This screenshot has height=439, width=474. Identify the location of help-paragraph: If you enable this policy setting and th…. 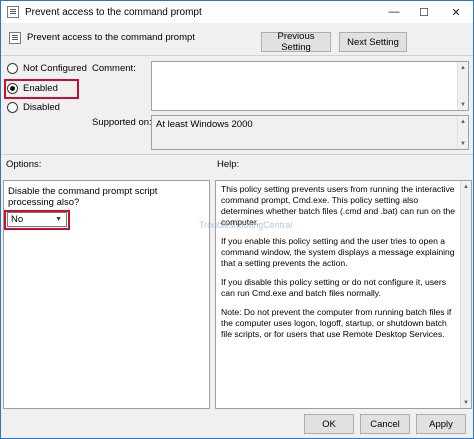
(338, 252).